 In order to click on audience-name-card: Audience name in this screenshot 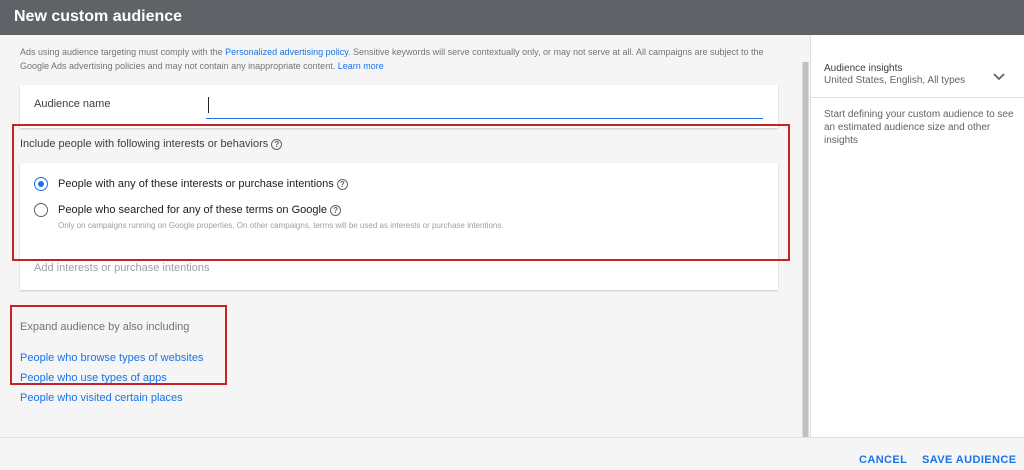, I will do `click(399, 106)`.